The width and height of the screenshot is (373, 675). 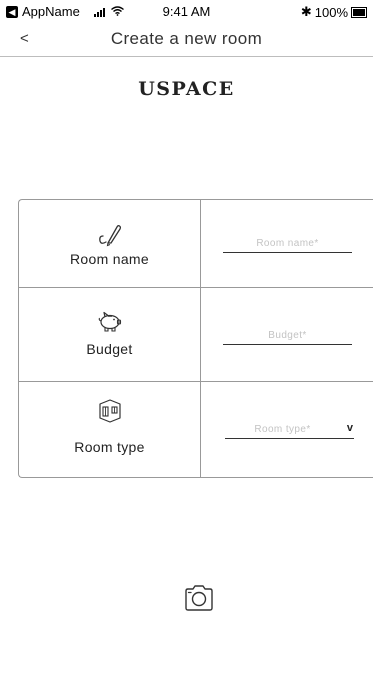 I want to click on battery-icon, so click(x=359, y=12).